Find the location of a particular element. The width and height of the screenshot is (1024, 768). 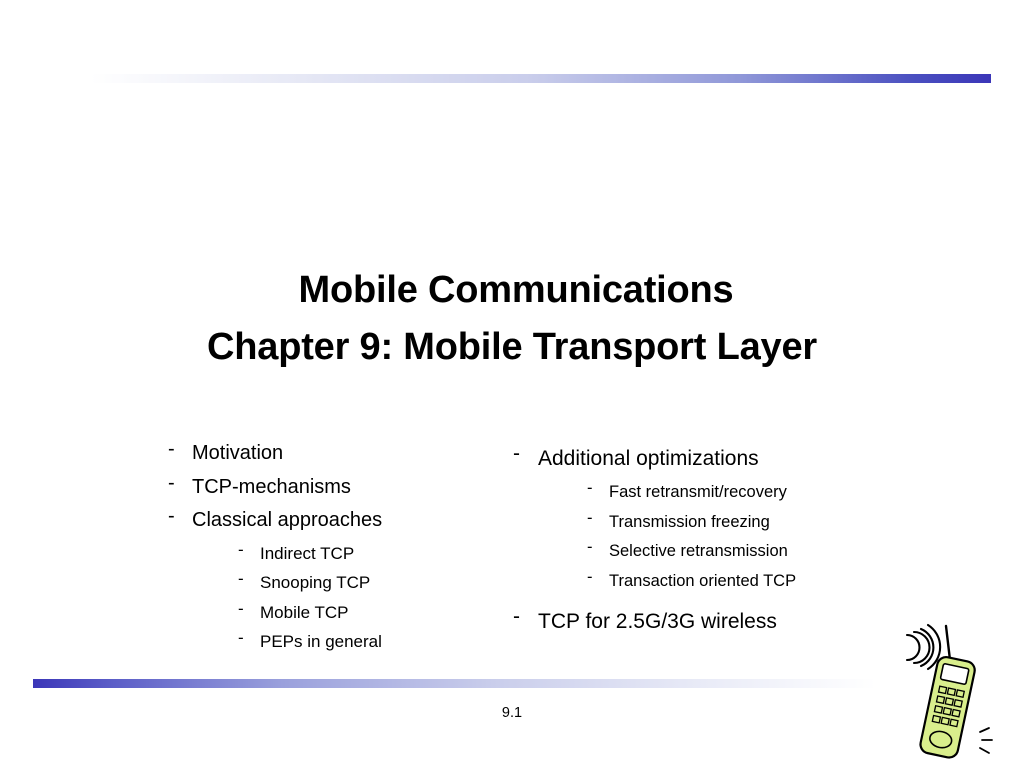

list-item: - TCP for 2.5G/3G wireless is located at coordinates (705, 621).